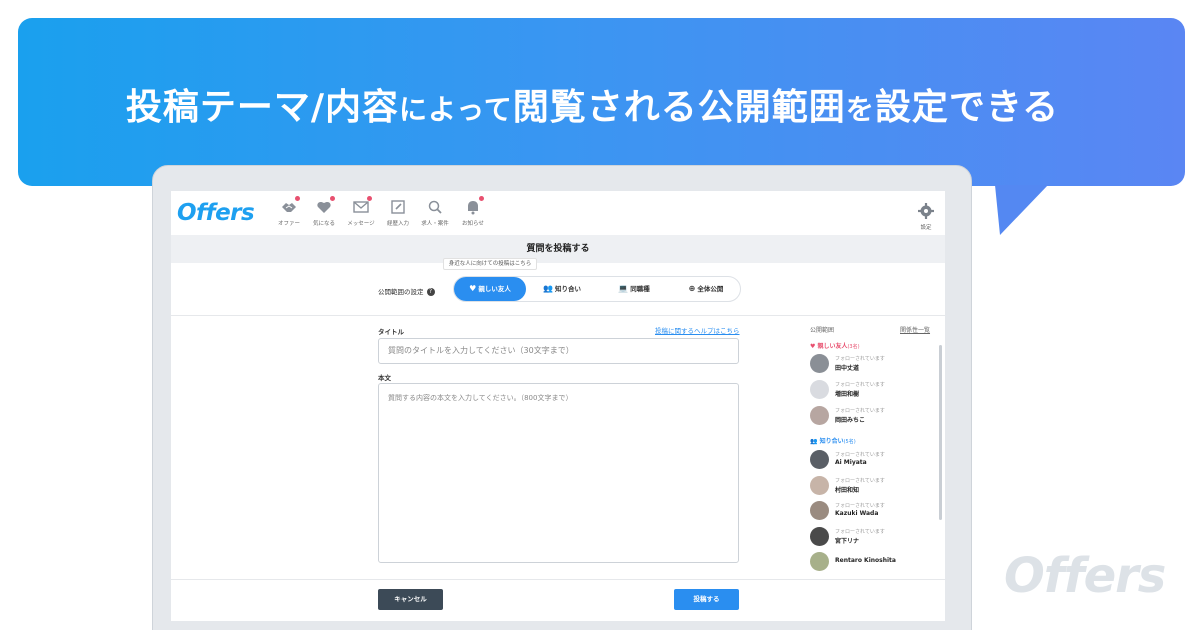  I want to click on help-link: 投稿に関するヘルプはこちら, so click(697, 330).